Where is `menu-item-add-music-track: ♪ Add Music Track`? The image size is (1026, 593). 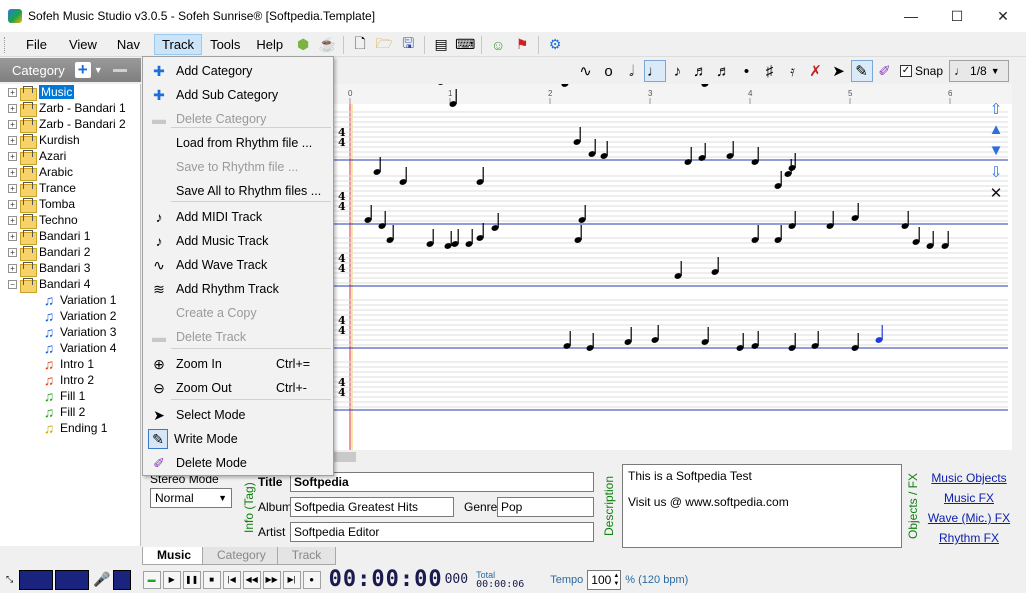
menu-item-add-music-track: ♪ Add Music Track is located at coordinates (238, 241).